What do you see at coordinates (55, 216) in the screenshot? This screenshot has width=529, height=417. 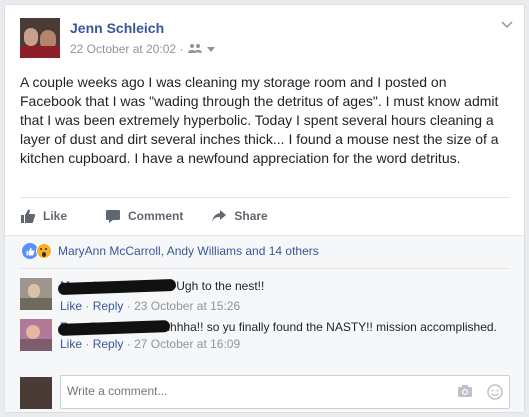 I see `like-label: Like` at bounding box center [55, 216].